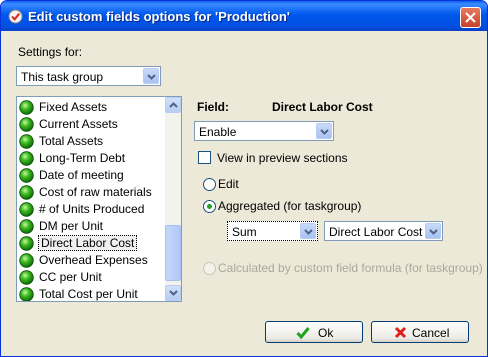  I want to click on list-item: Date of meeting, so click(92, 175).